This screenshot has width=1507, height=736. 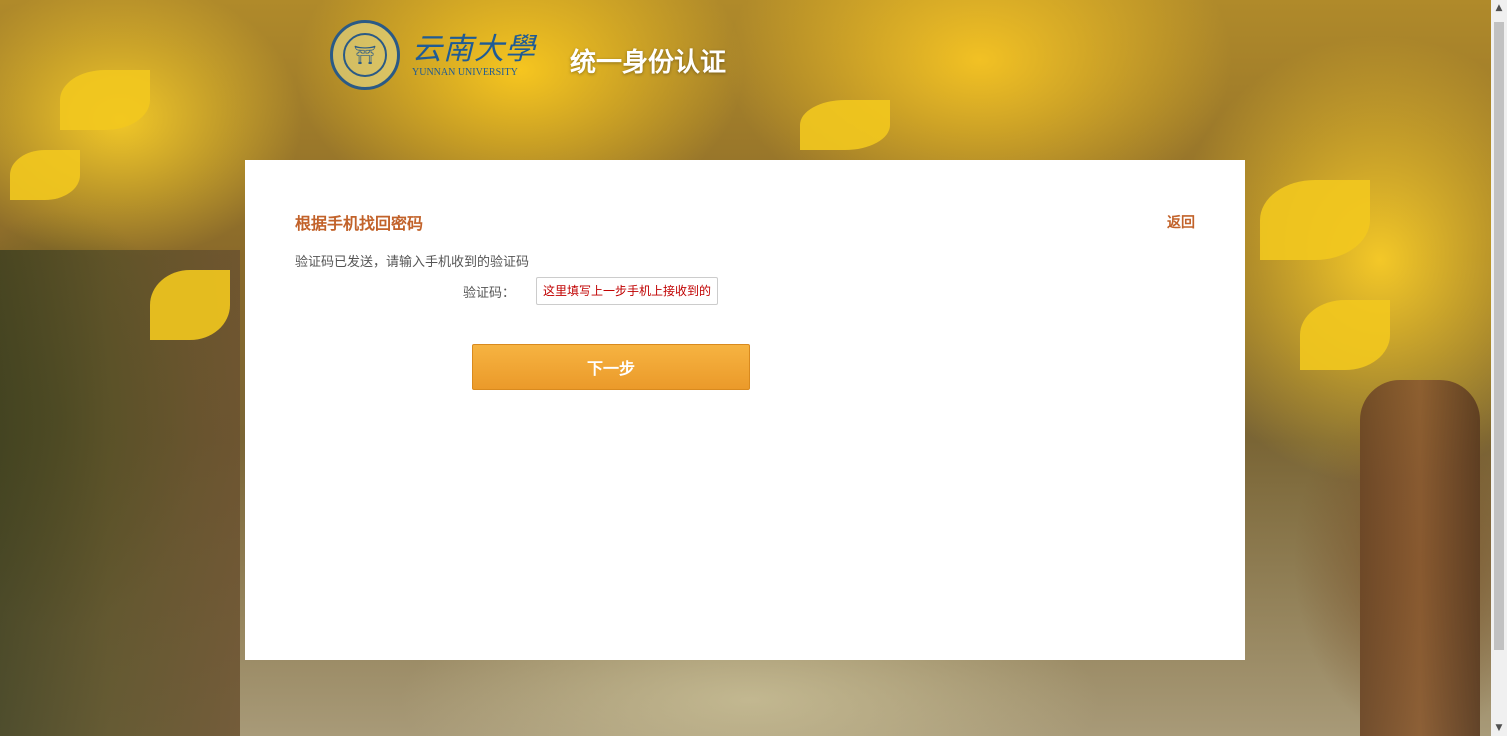 I want to click on university-seal-icon: ⛩, so click(x=365, y=55).